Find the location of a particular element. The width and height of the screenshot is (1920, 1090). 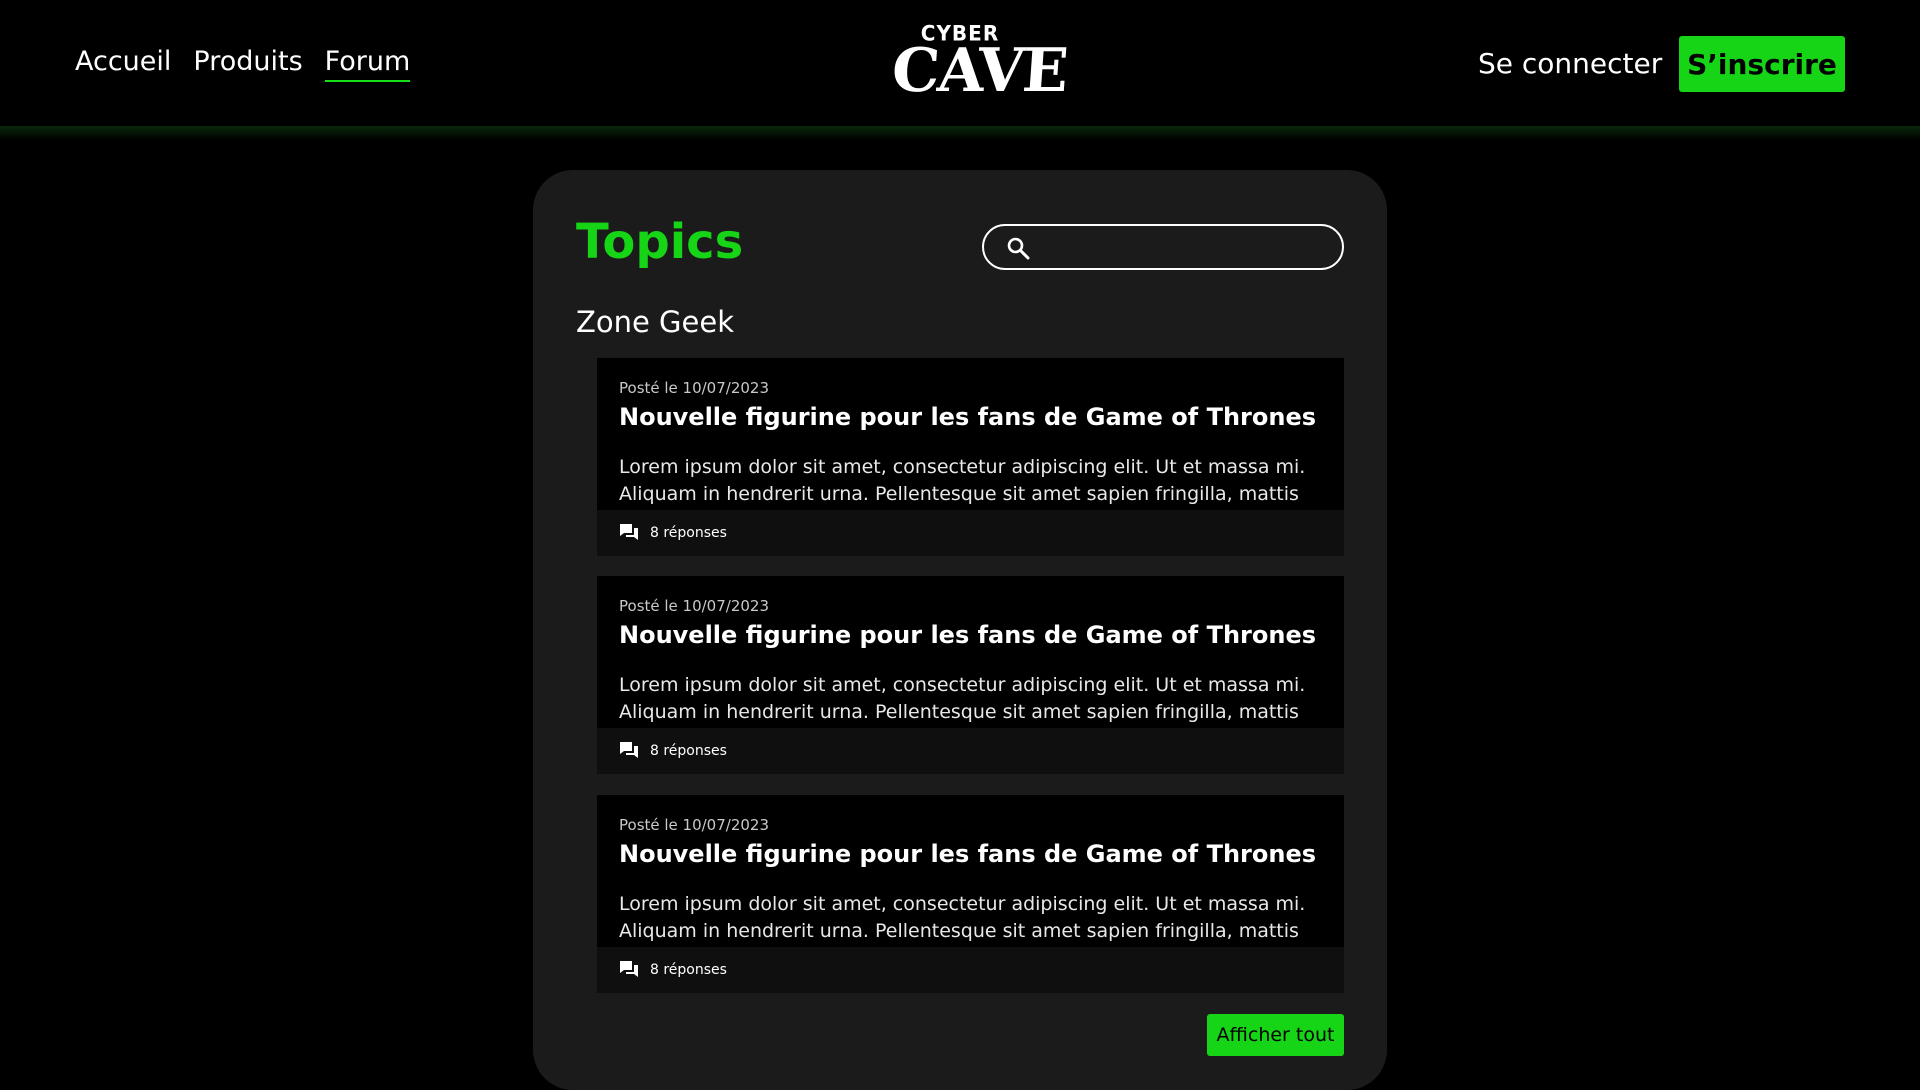

section-title: Zone Geek is located at coordinates (655, 322).